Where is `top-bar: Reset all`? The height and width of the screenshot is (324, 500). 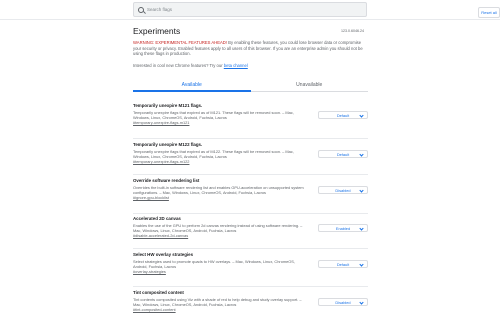
top-bar: Reset all is located at coordinates (250, 10).